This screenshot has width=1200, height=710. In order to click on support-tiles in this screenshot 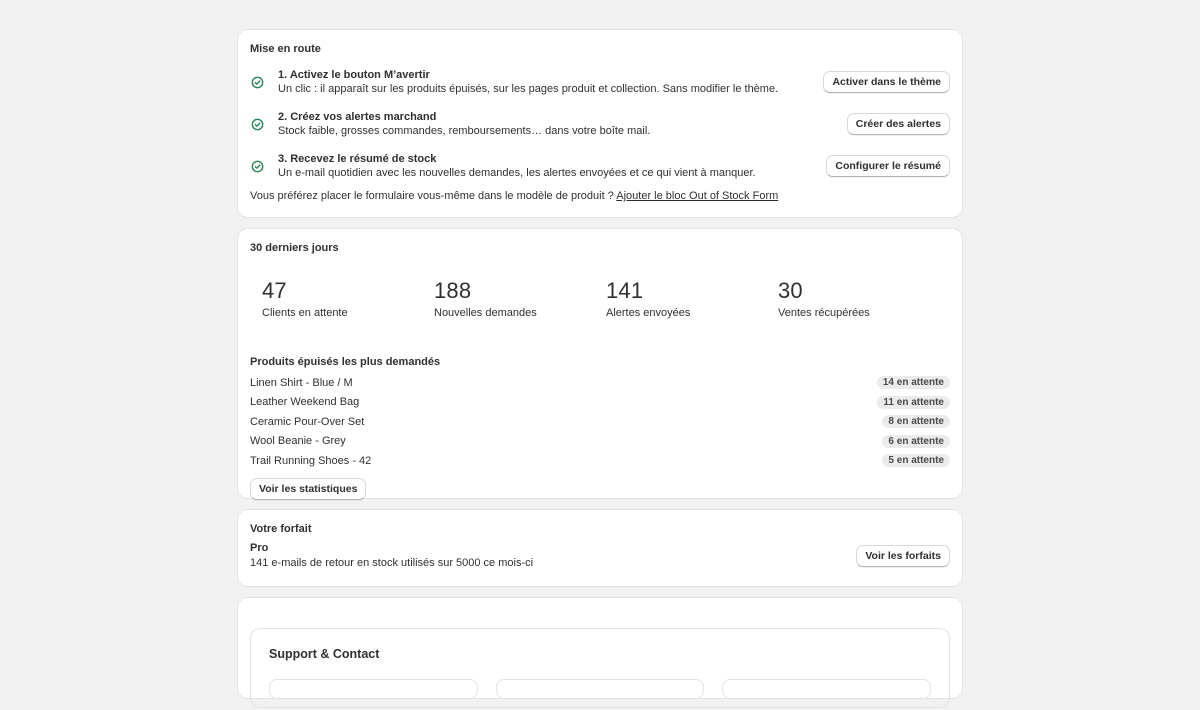, I will do `click(600, 689)`.